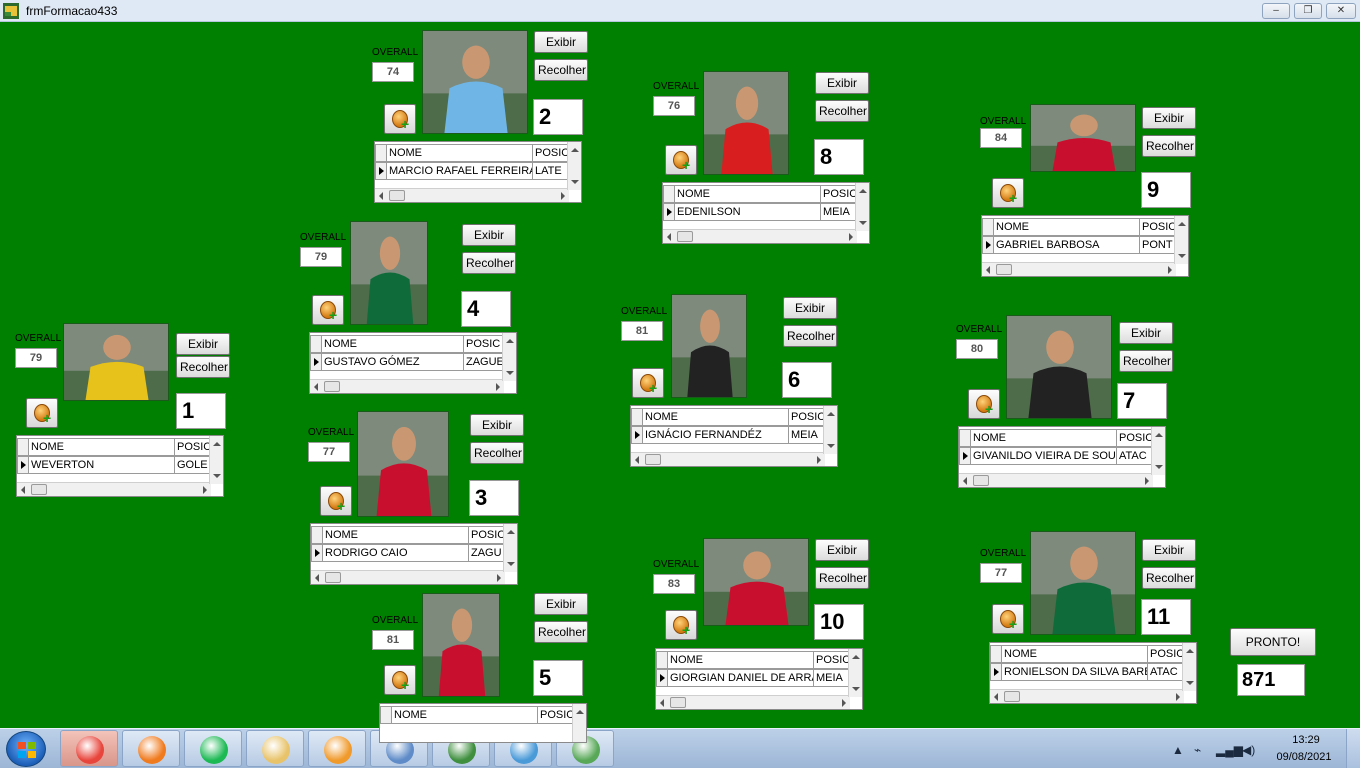 The width and height of the screenshot is (1360, 768). What do you see at coordinates (760, 212) in the screenshot?
I see `grid-data-row: EDENILSON MEIA` at bounding box center [760, 212].